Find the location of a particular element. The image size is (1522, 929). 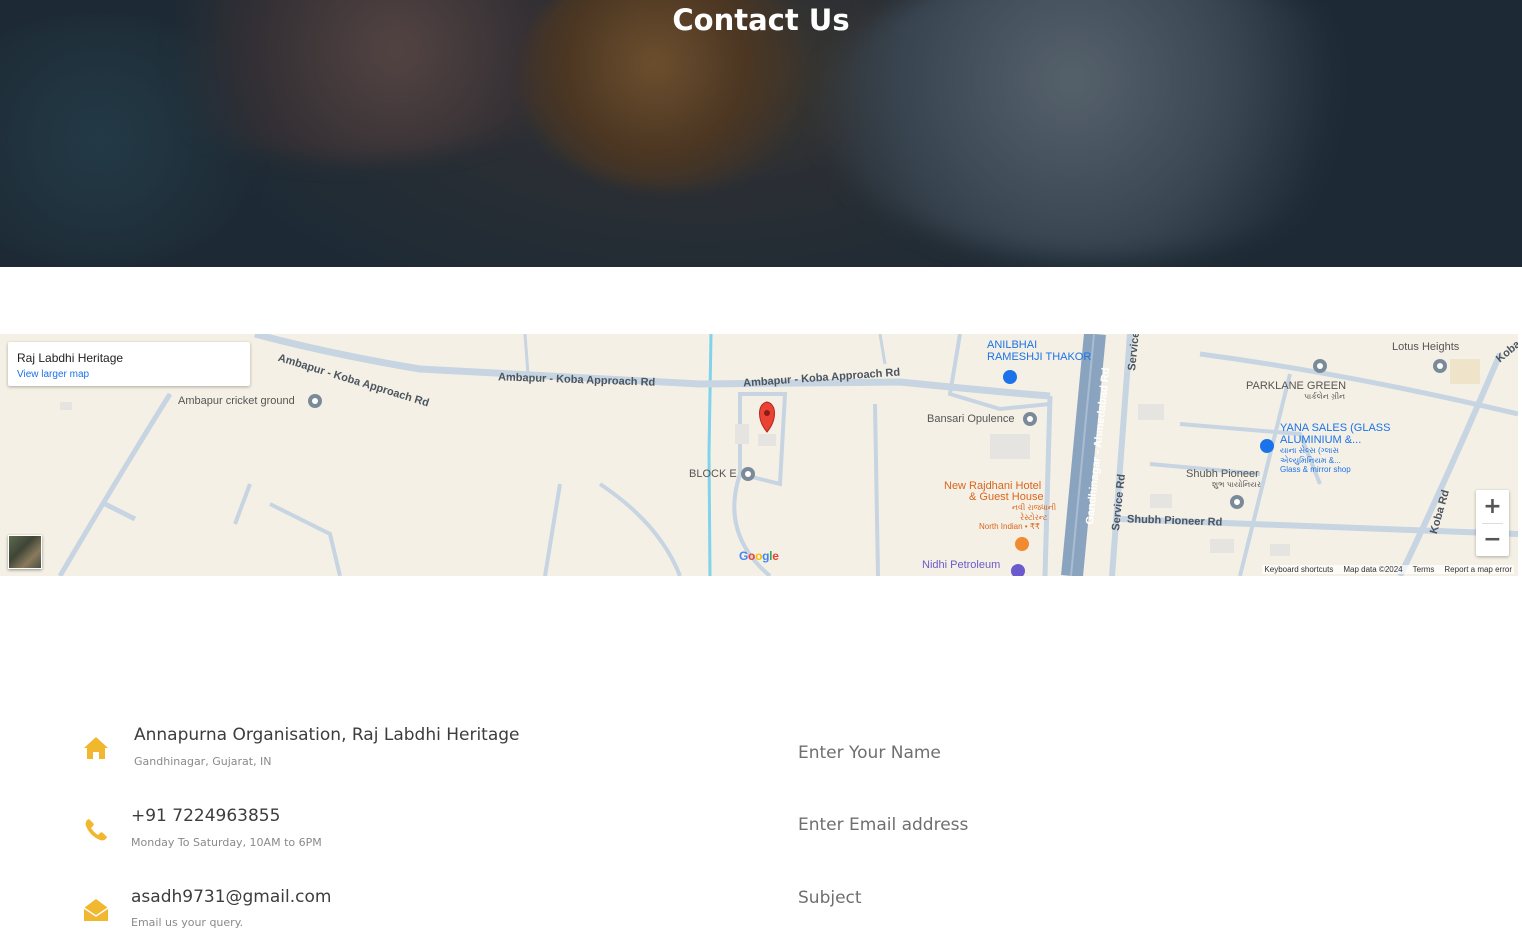

map-poi-label: BLOCK E is located at coordinates (713, 474).